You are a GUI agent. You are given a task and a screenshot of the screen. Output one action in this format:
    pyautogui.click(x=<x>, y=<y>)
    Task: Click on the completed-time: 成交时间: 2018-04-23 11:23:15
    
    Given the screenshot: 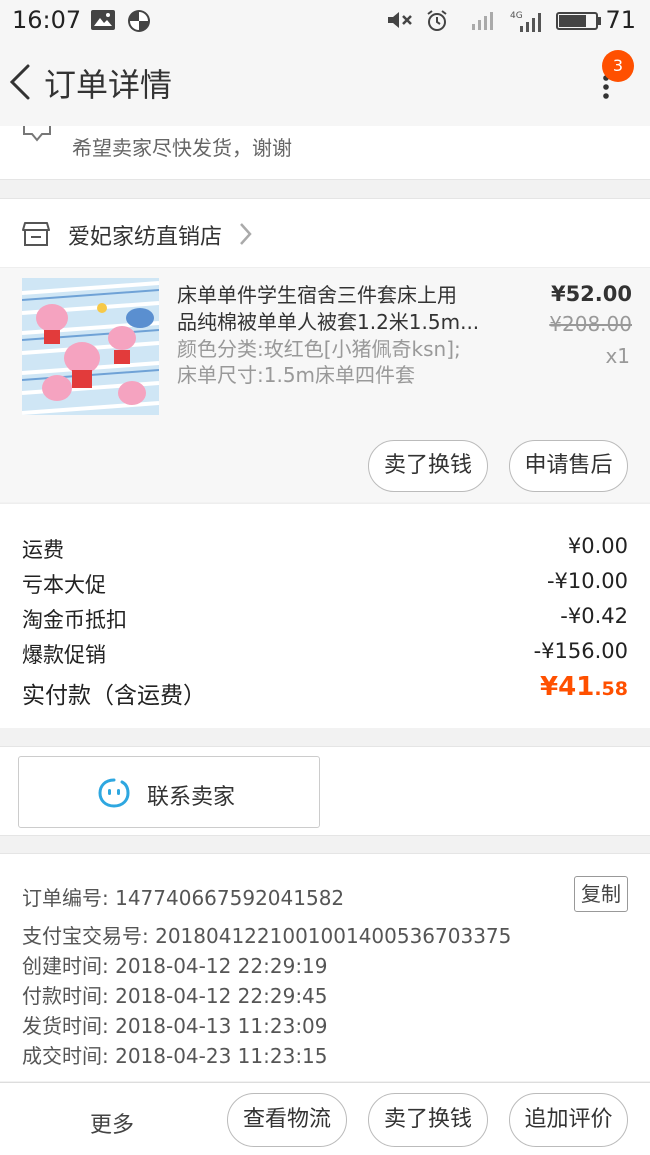 What is the action you would take?
    pyautogui.click(x=175, y=1056)
    